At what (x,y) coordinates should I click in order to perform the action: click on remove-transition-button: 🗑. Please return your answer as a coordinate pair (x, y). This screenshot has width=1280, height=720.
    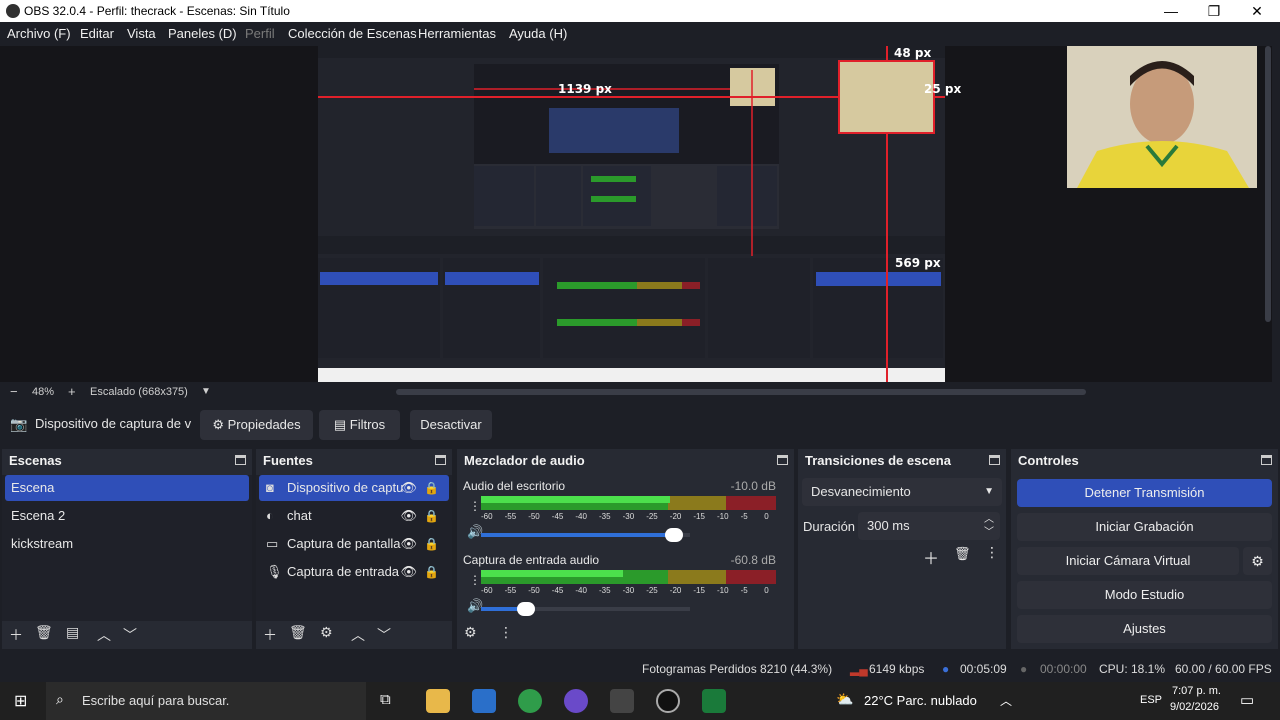
    Looking at the image, I should click on (962, 554).